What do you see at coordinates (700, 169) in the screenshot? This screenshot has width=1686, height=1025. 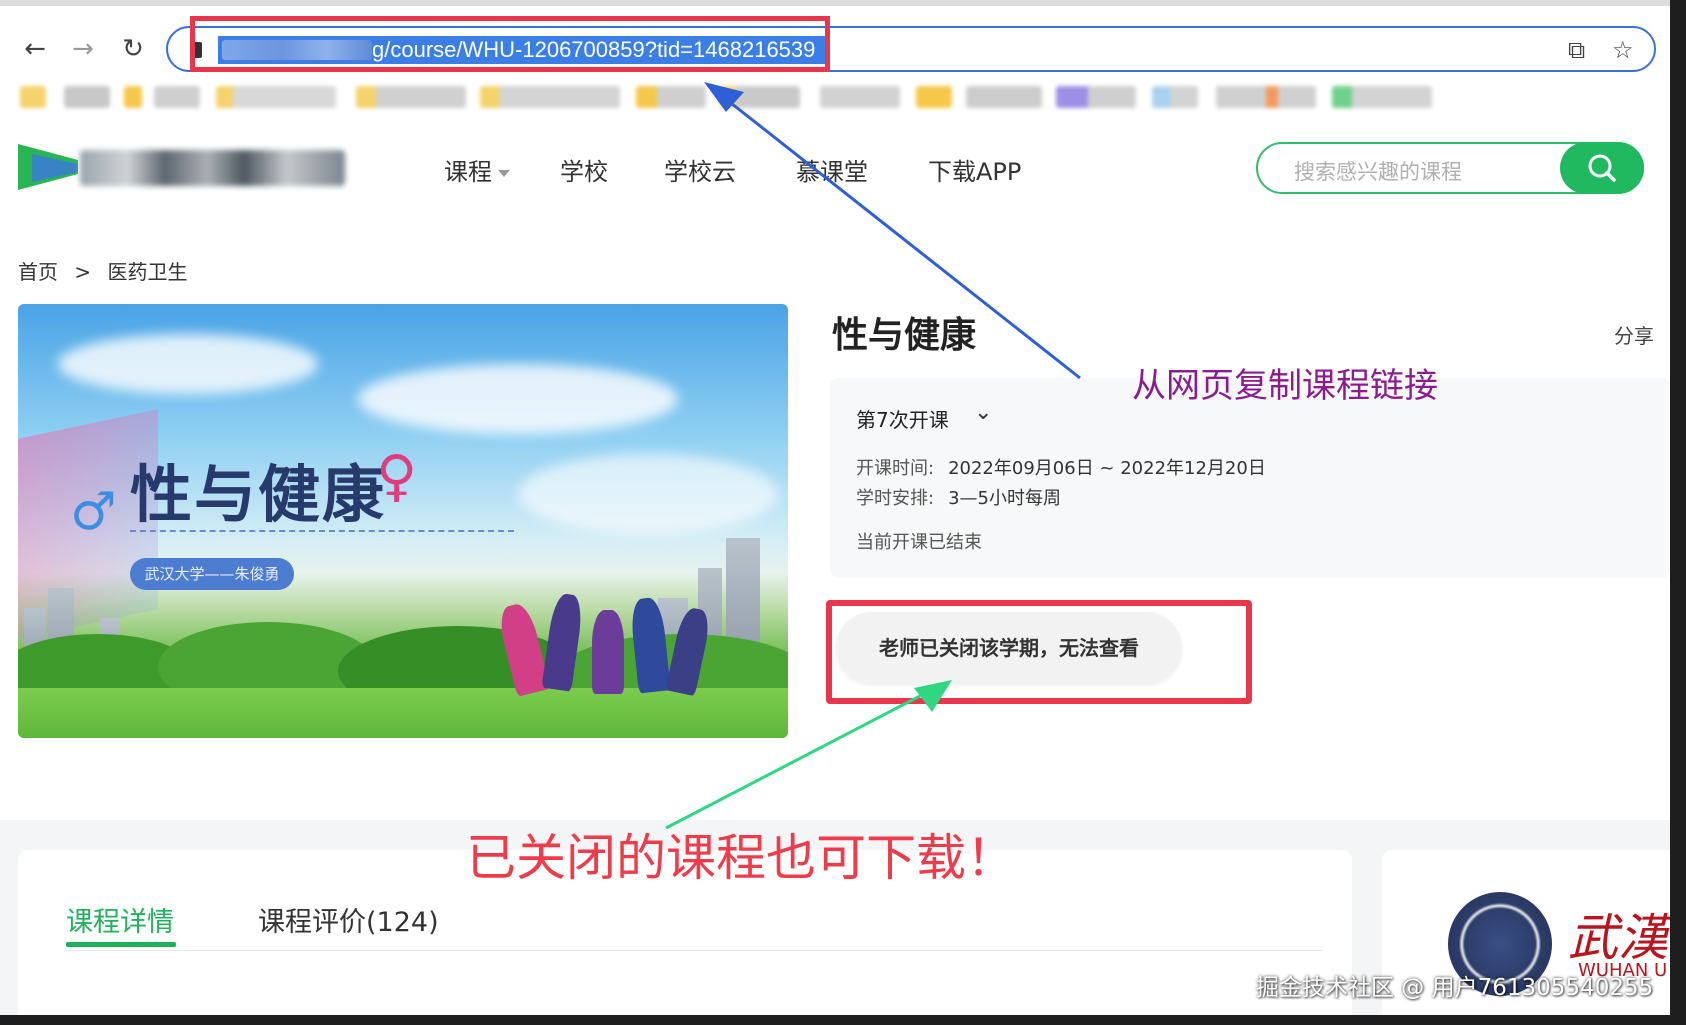 I see `nav-school-cloud: 学校云` at bounding box center [700, 169].